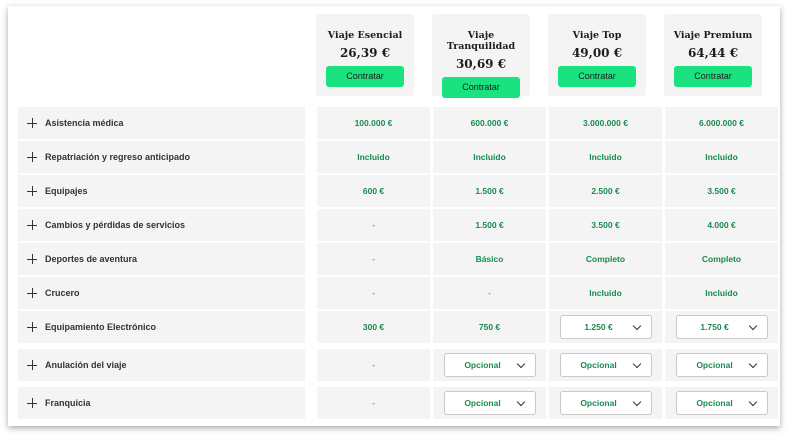  I want to click on plan-price: 49,00 €, so click(597, 53).